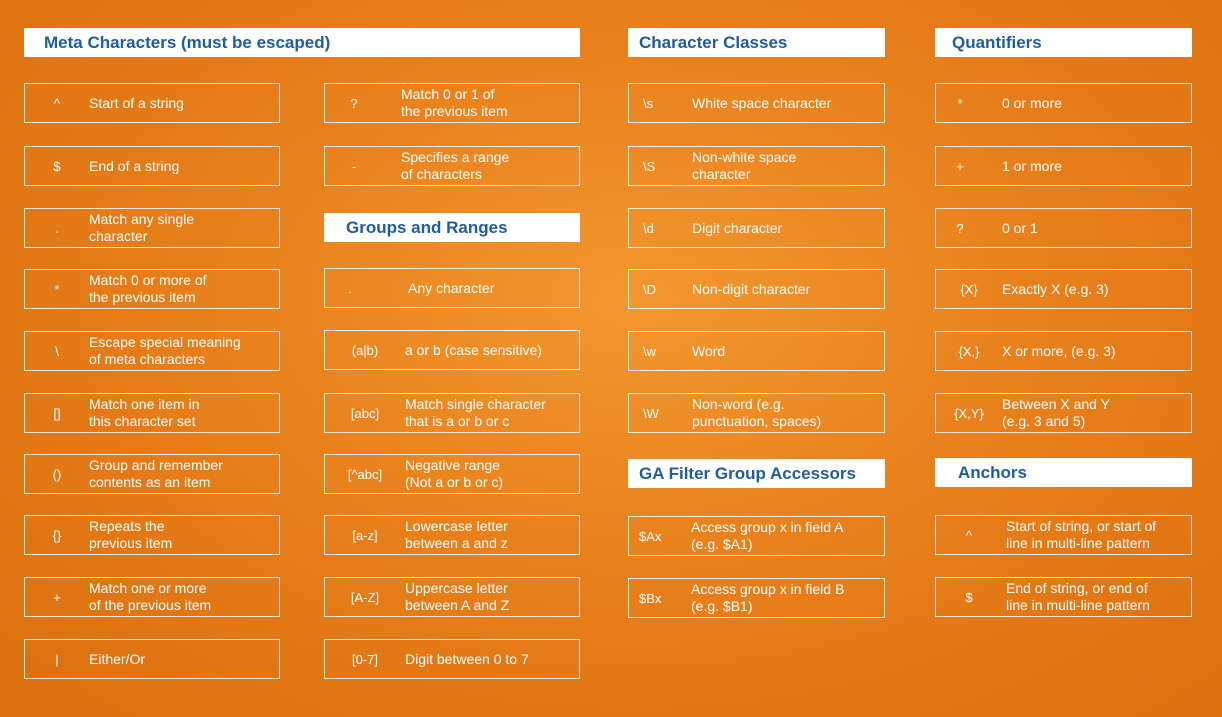  Describe the element at coordinates (365, 413) in the screenshot. I see `groups-symbol: [abc]` at that location.